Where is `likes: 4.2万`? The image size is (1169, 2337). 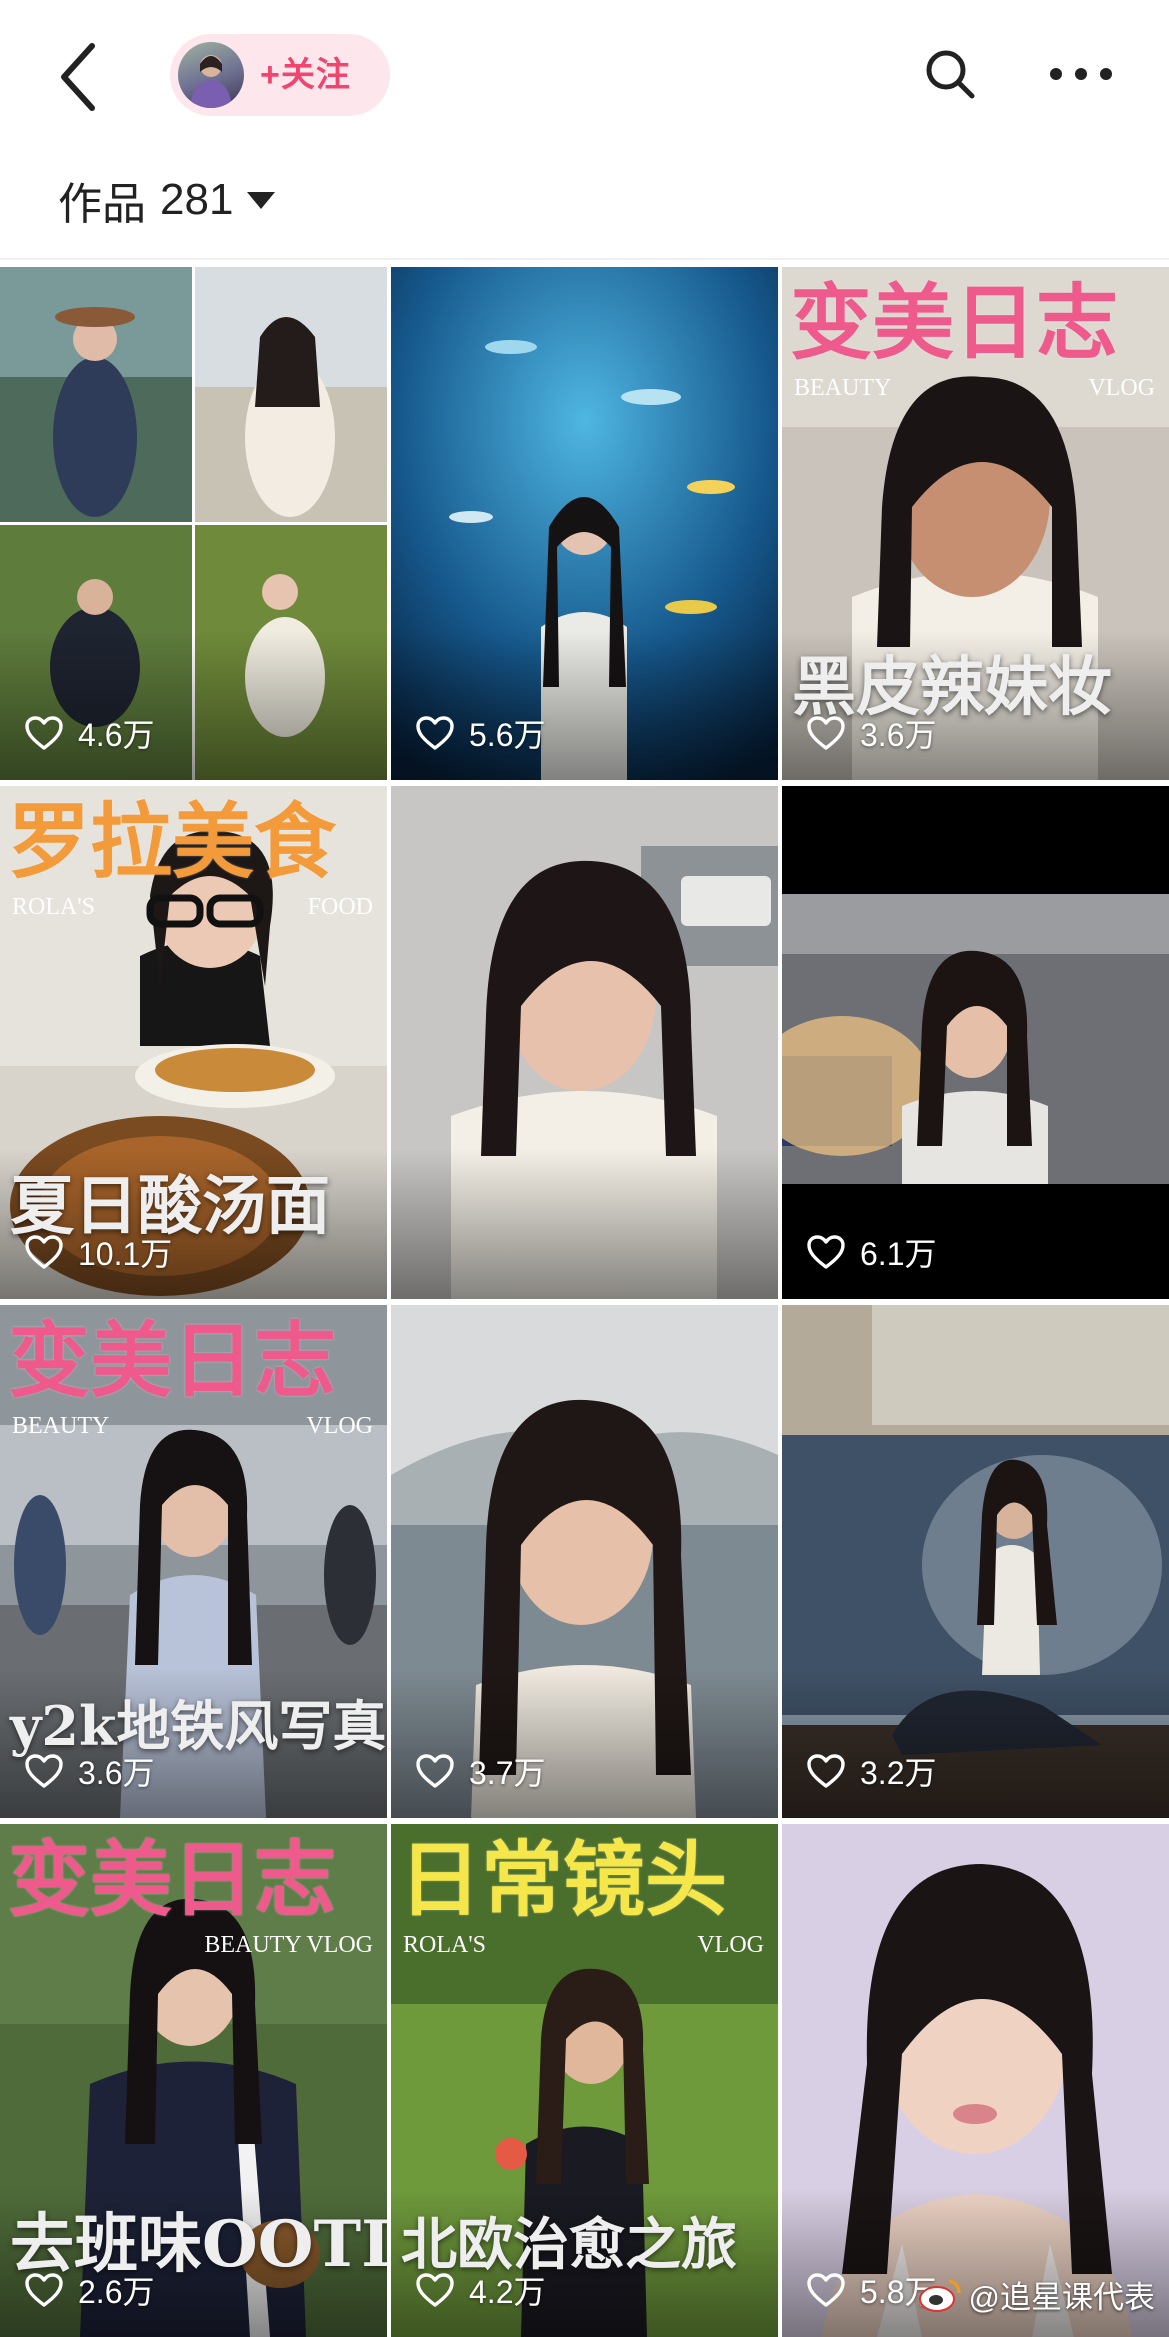
likes: 4.2万 is located at coordinates (480, 2290).